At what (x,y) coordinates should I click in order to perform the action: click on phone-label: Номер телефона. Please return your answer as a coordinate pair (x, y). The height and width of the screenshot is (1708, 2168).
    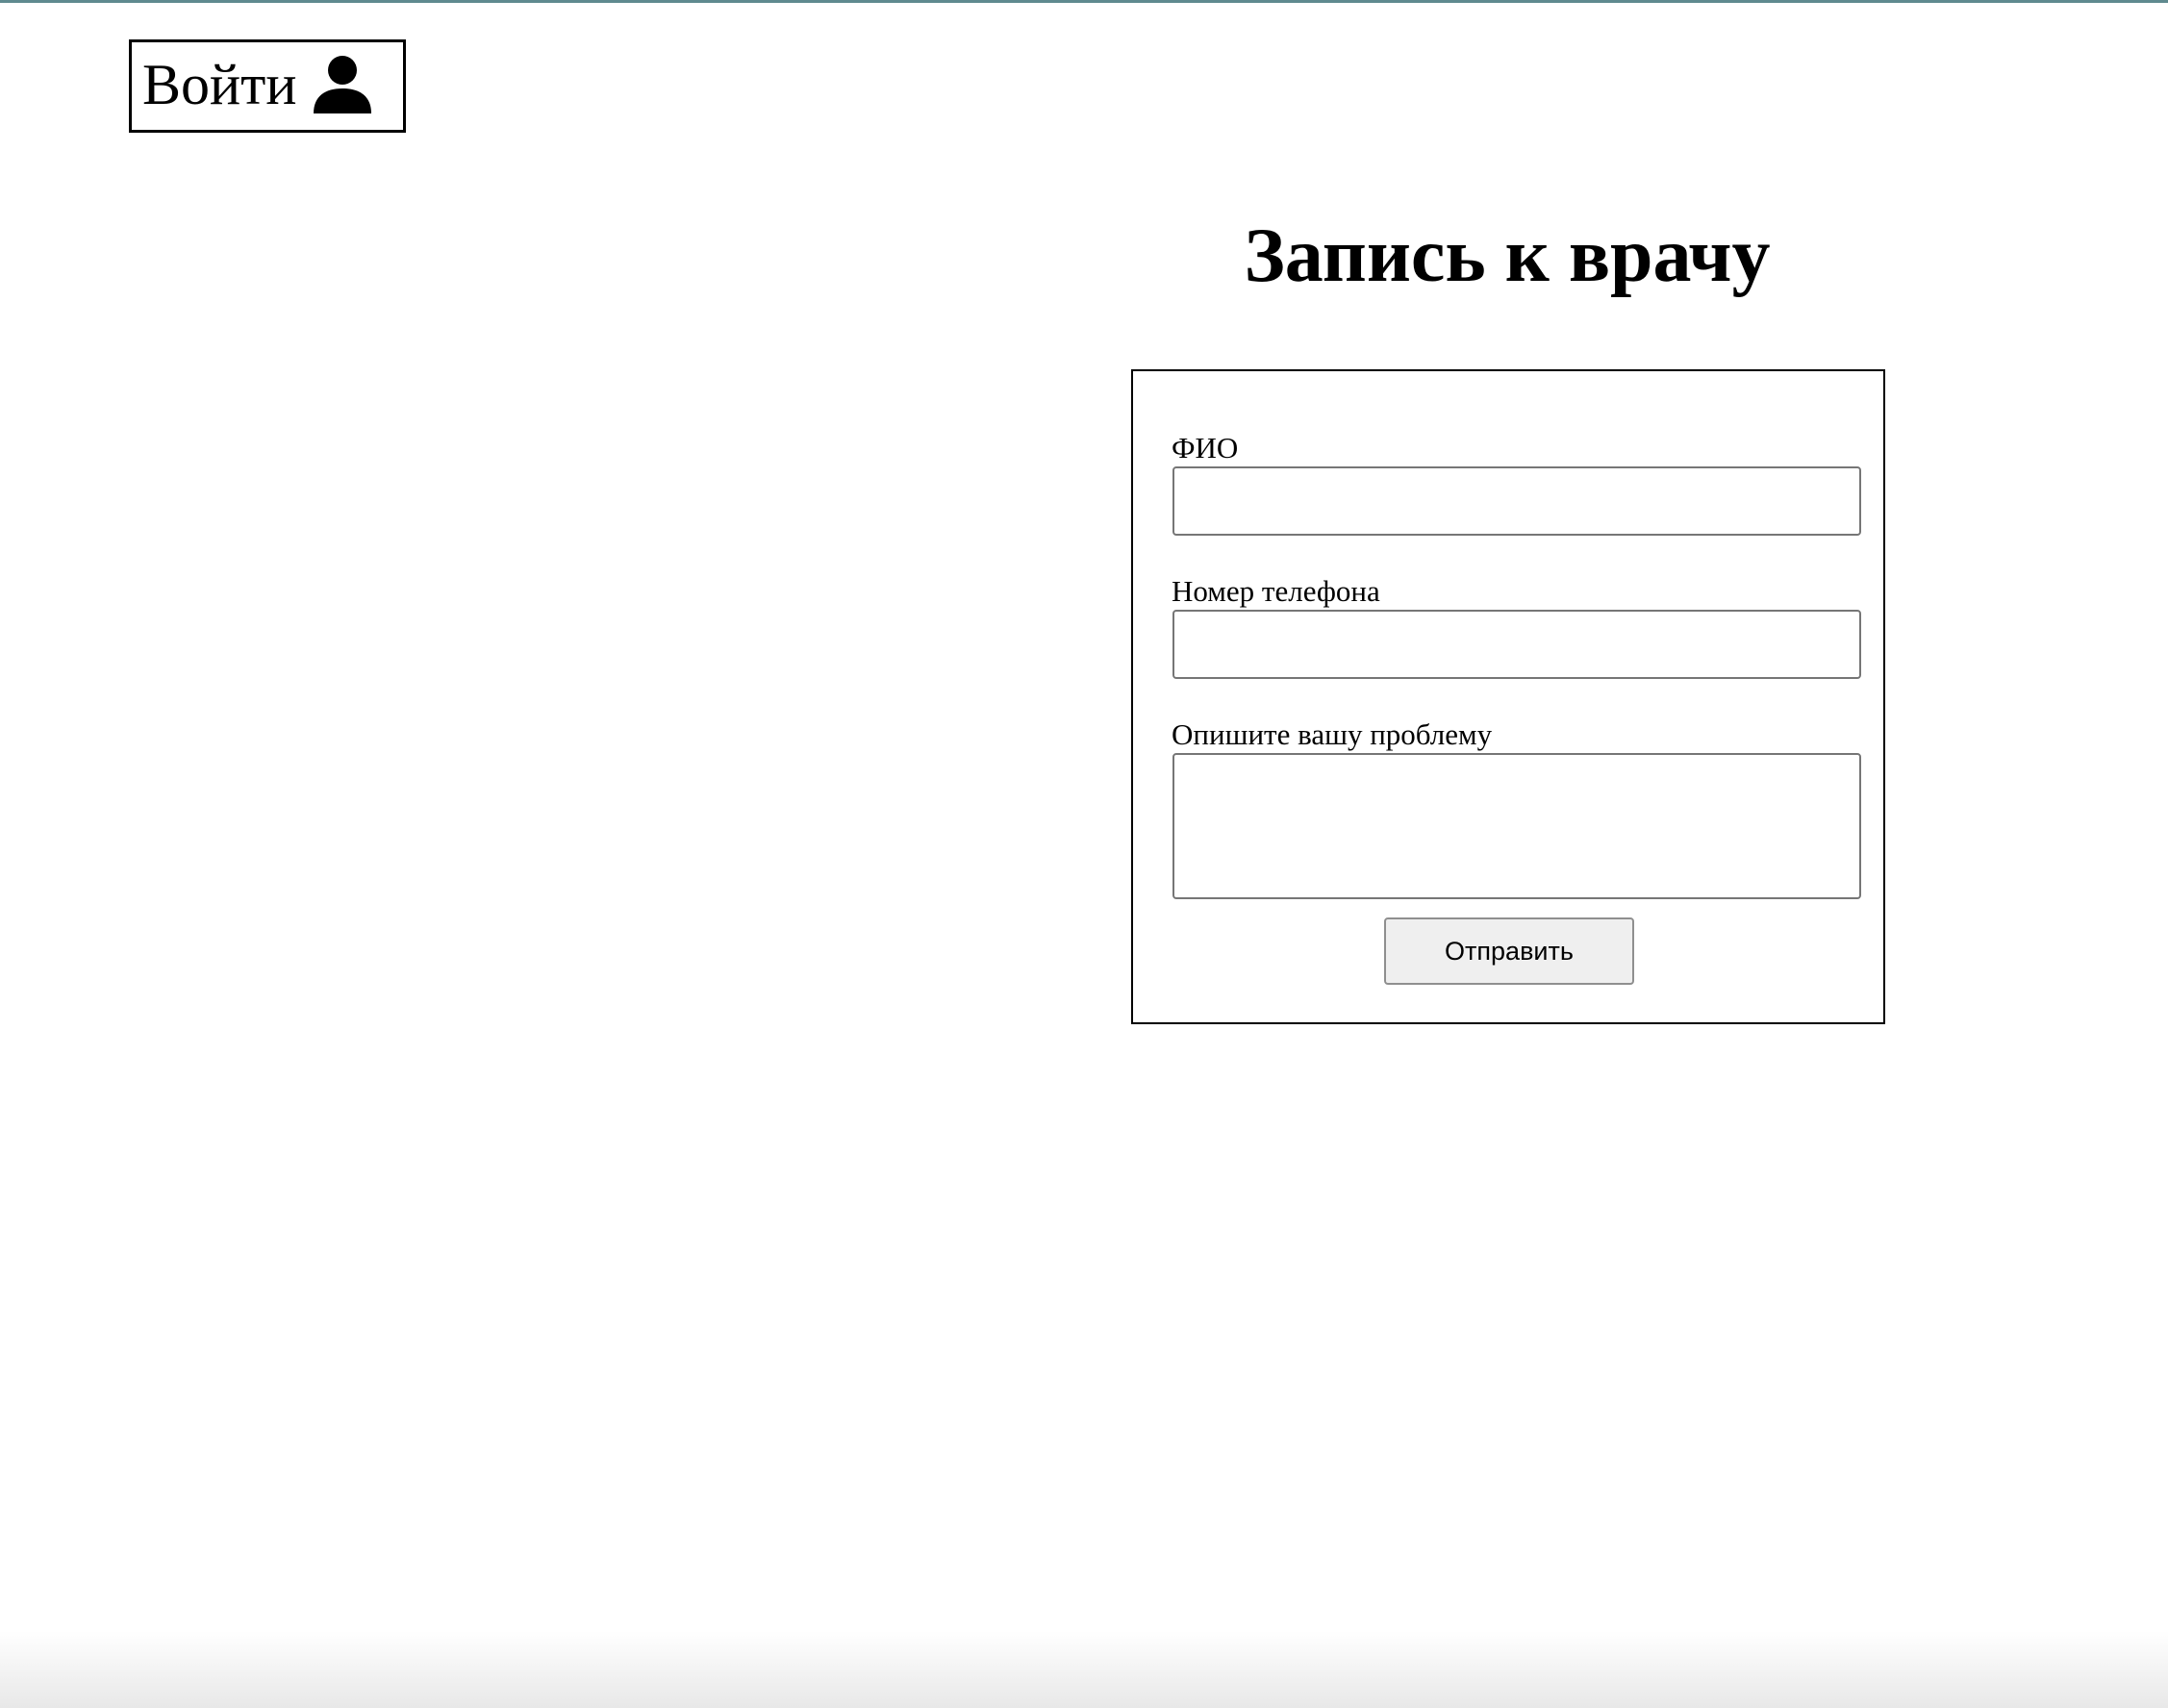
    Looking at the image, I should click on (1276, 591).